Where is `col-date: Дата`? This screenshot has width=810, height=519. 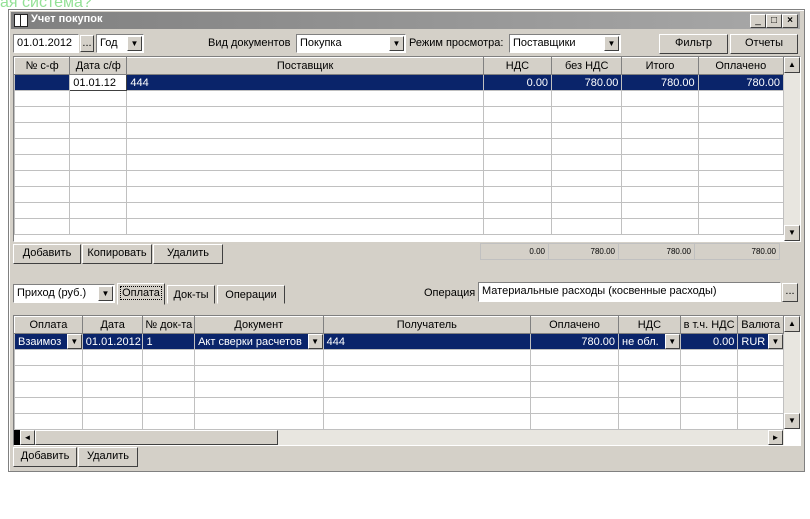 col-date: Дата is located at coordinates (112, 325).